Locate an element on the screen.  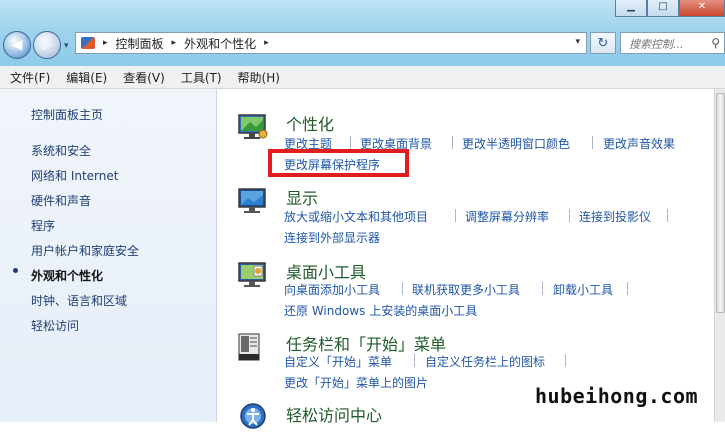
back-button: ◀ is located at coordinates (17, 45).